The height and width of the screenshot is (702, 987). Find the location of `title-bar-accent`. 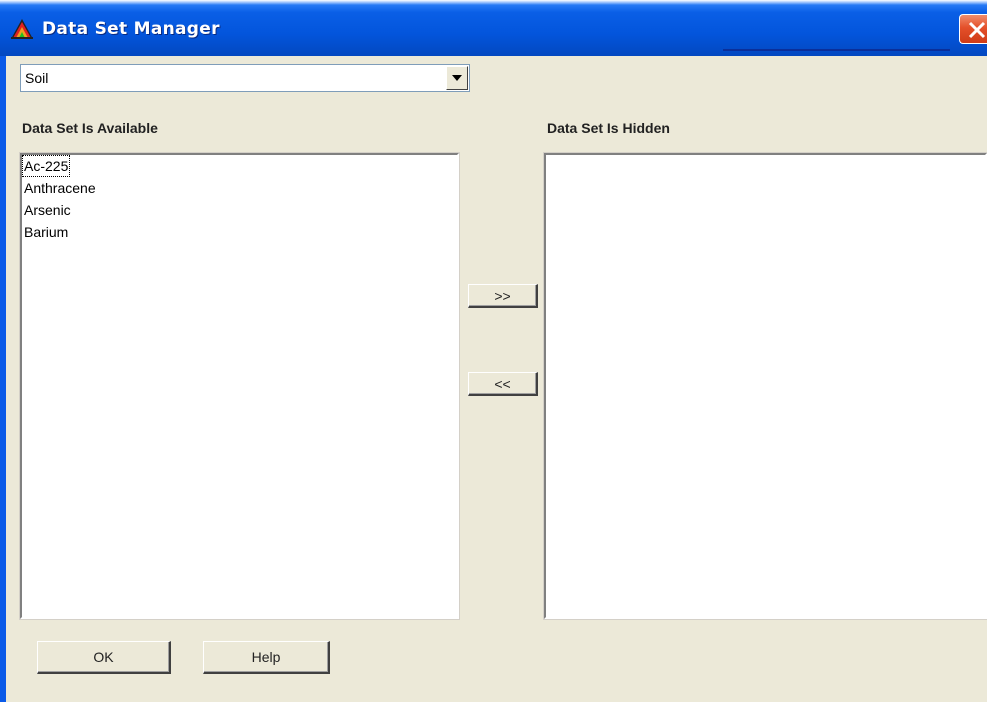

title-bar-accent is located at coordinates (836, 50).